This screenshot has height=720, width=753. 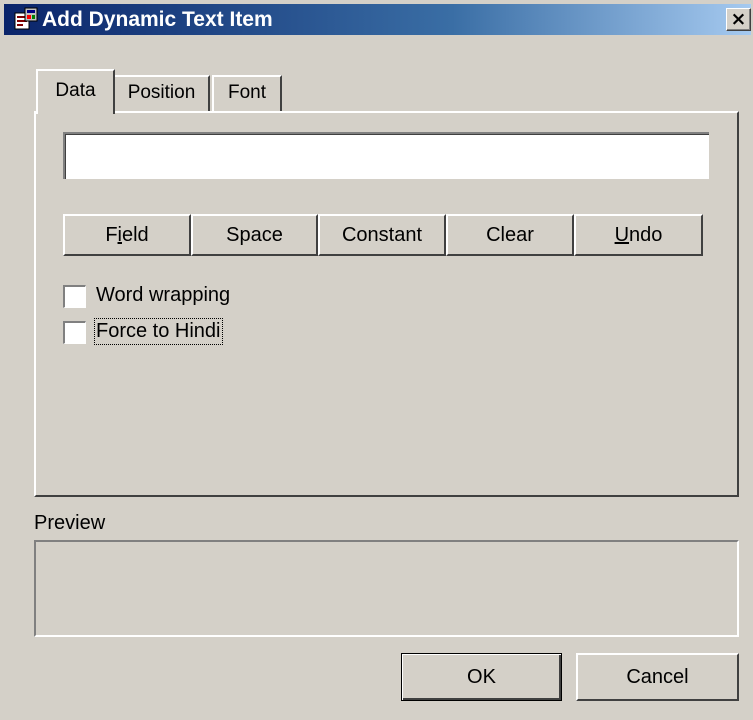 I want to click on cancel-button: Cancel, so click(x=657, y=677).